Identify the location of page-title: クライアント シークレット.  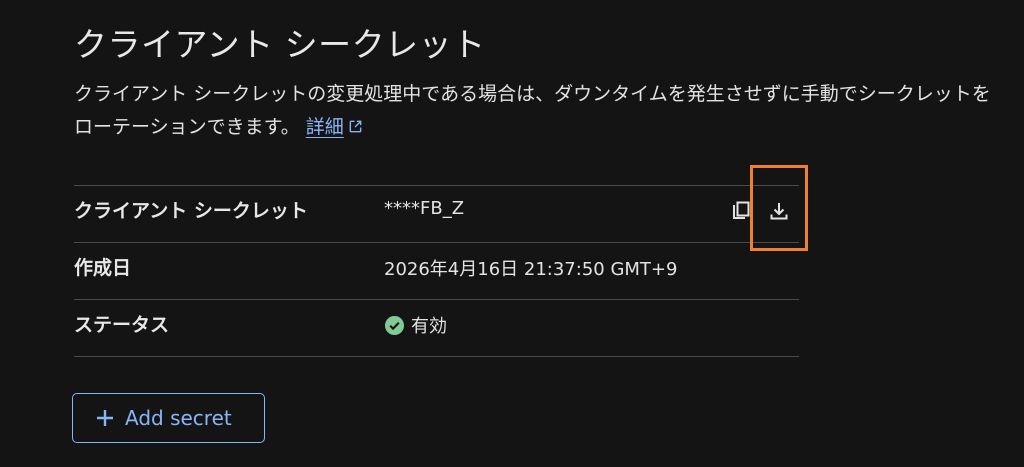
(280, 44).